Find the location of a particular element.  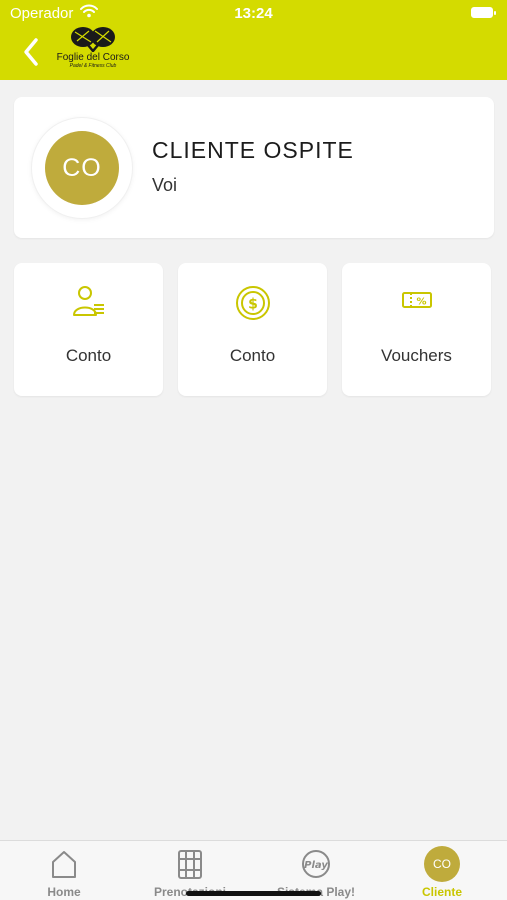

calendar-court-icon is located at coordinates (190, 864).